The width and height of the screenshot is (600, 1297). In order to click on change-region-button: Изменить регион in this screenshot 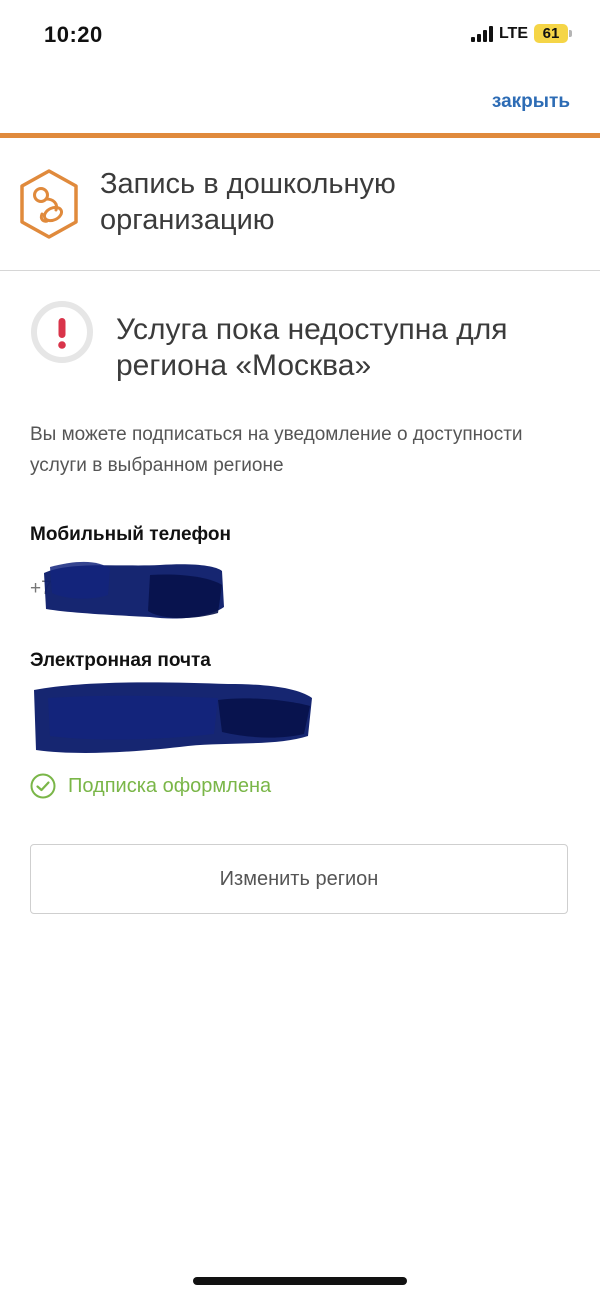, I will do `click(299, 879)`.